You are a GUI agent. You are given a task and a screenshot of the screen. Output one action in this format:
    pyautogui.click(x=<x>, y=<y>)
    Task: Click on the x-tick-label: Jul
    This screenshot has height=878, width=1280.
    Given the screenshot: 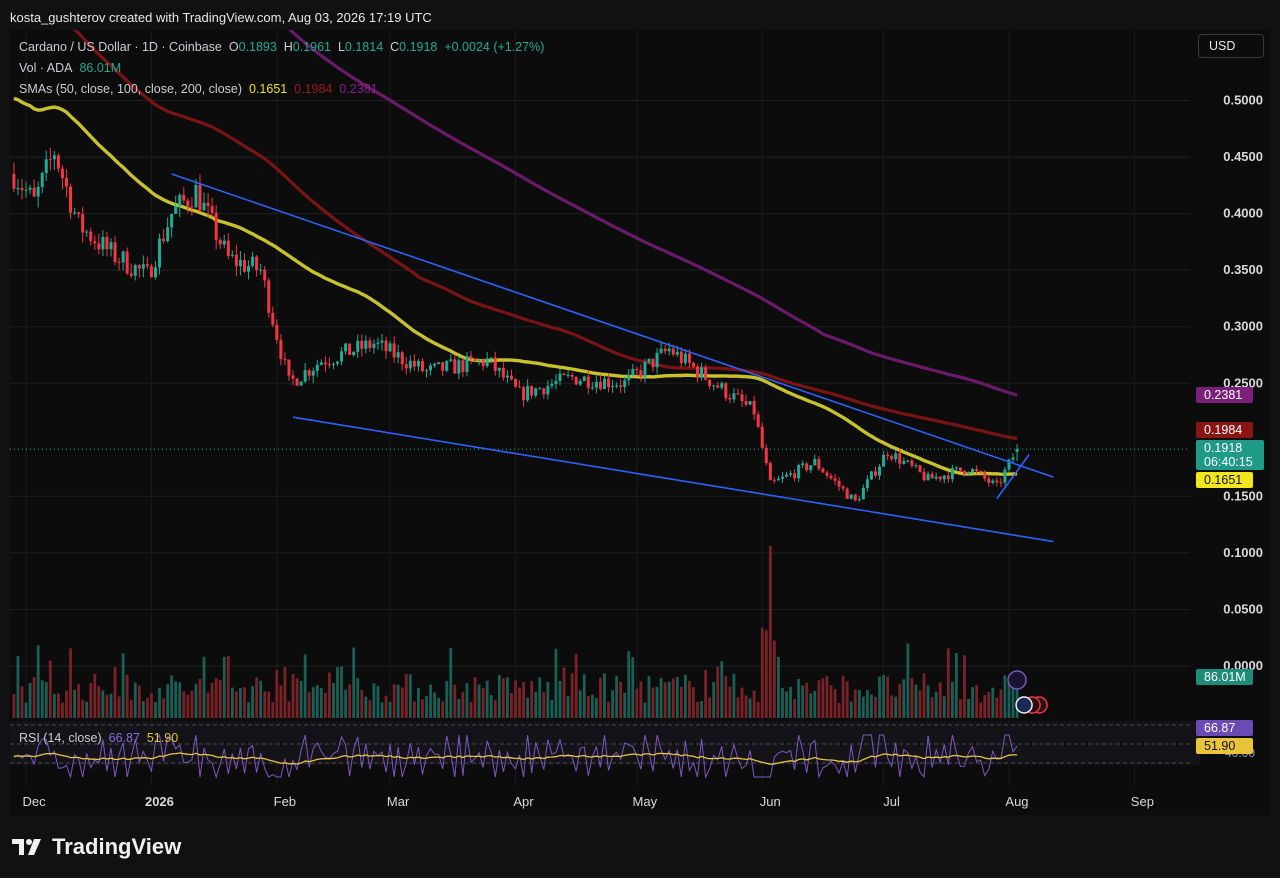 What is the action you would take?
    pyautogui.click(x=891, y=801)
    